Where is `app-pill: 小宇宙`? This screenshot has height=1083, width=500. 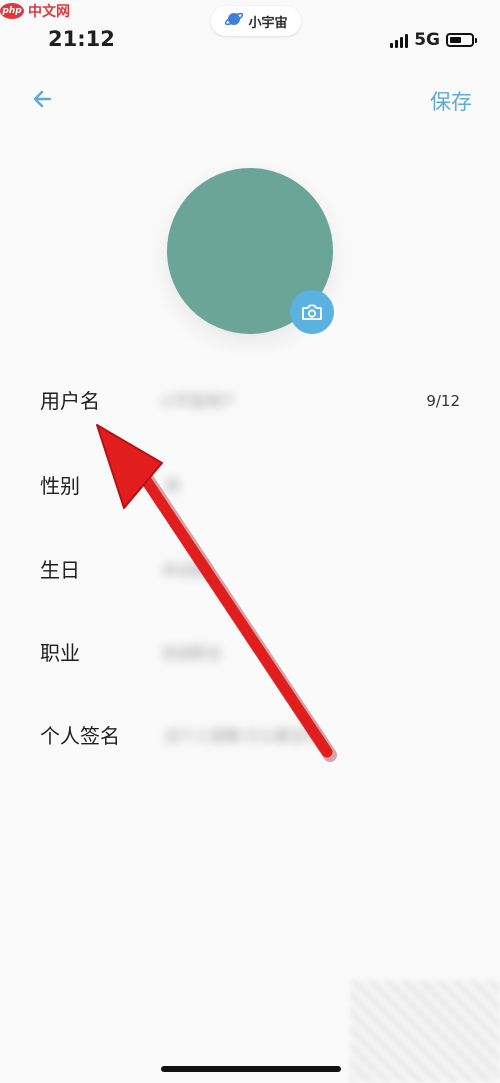
app-pill: 小宇宙 is located at coordinates (256, 21).